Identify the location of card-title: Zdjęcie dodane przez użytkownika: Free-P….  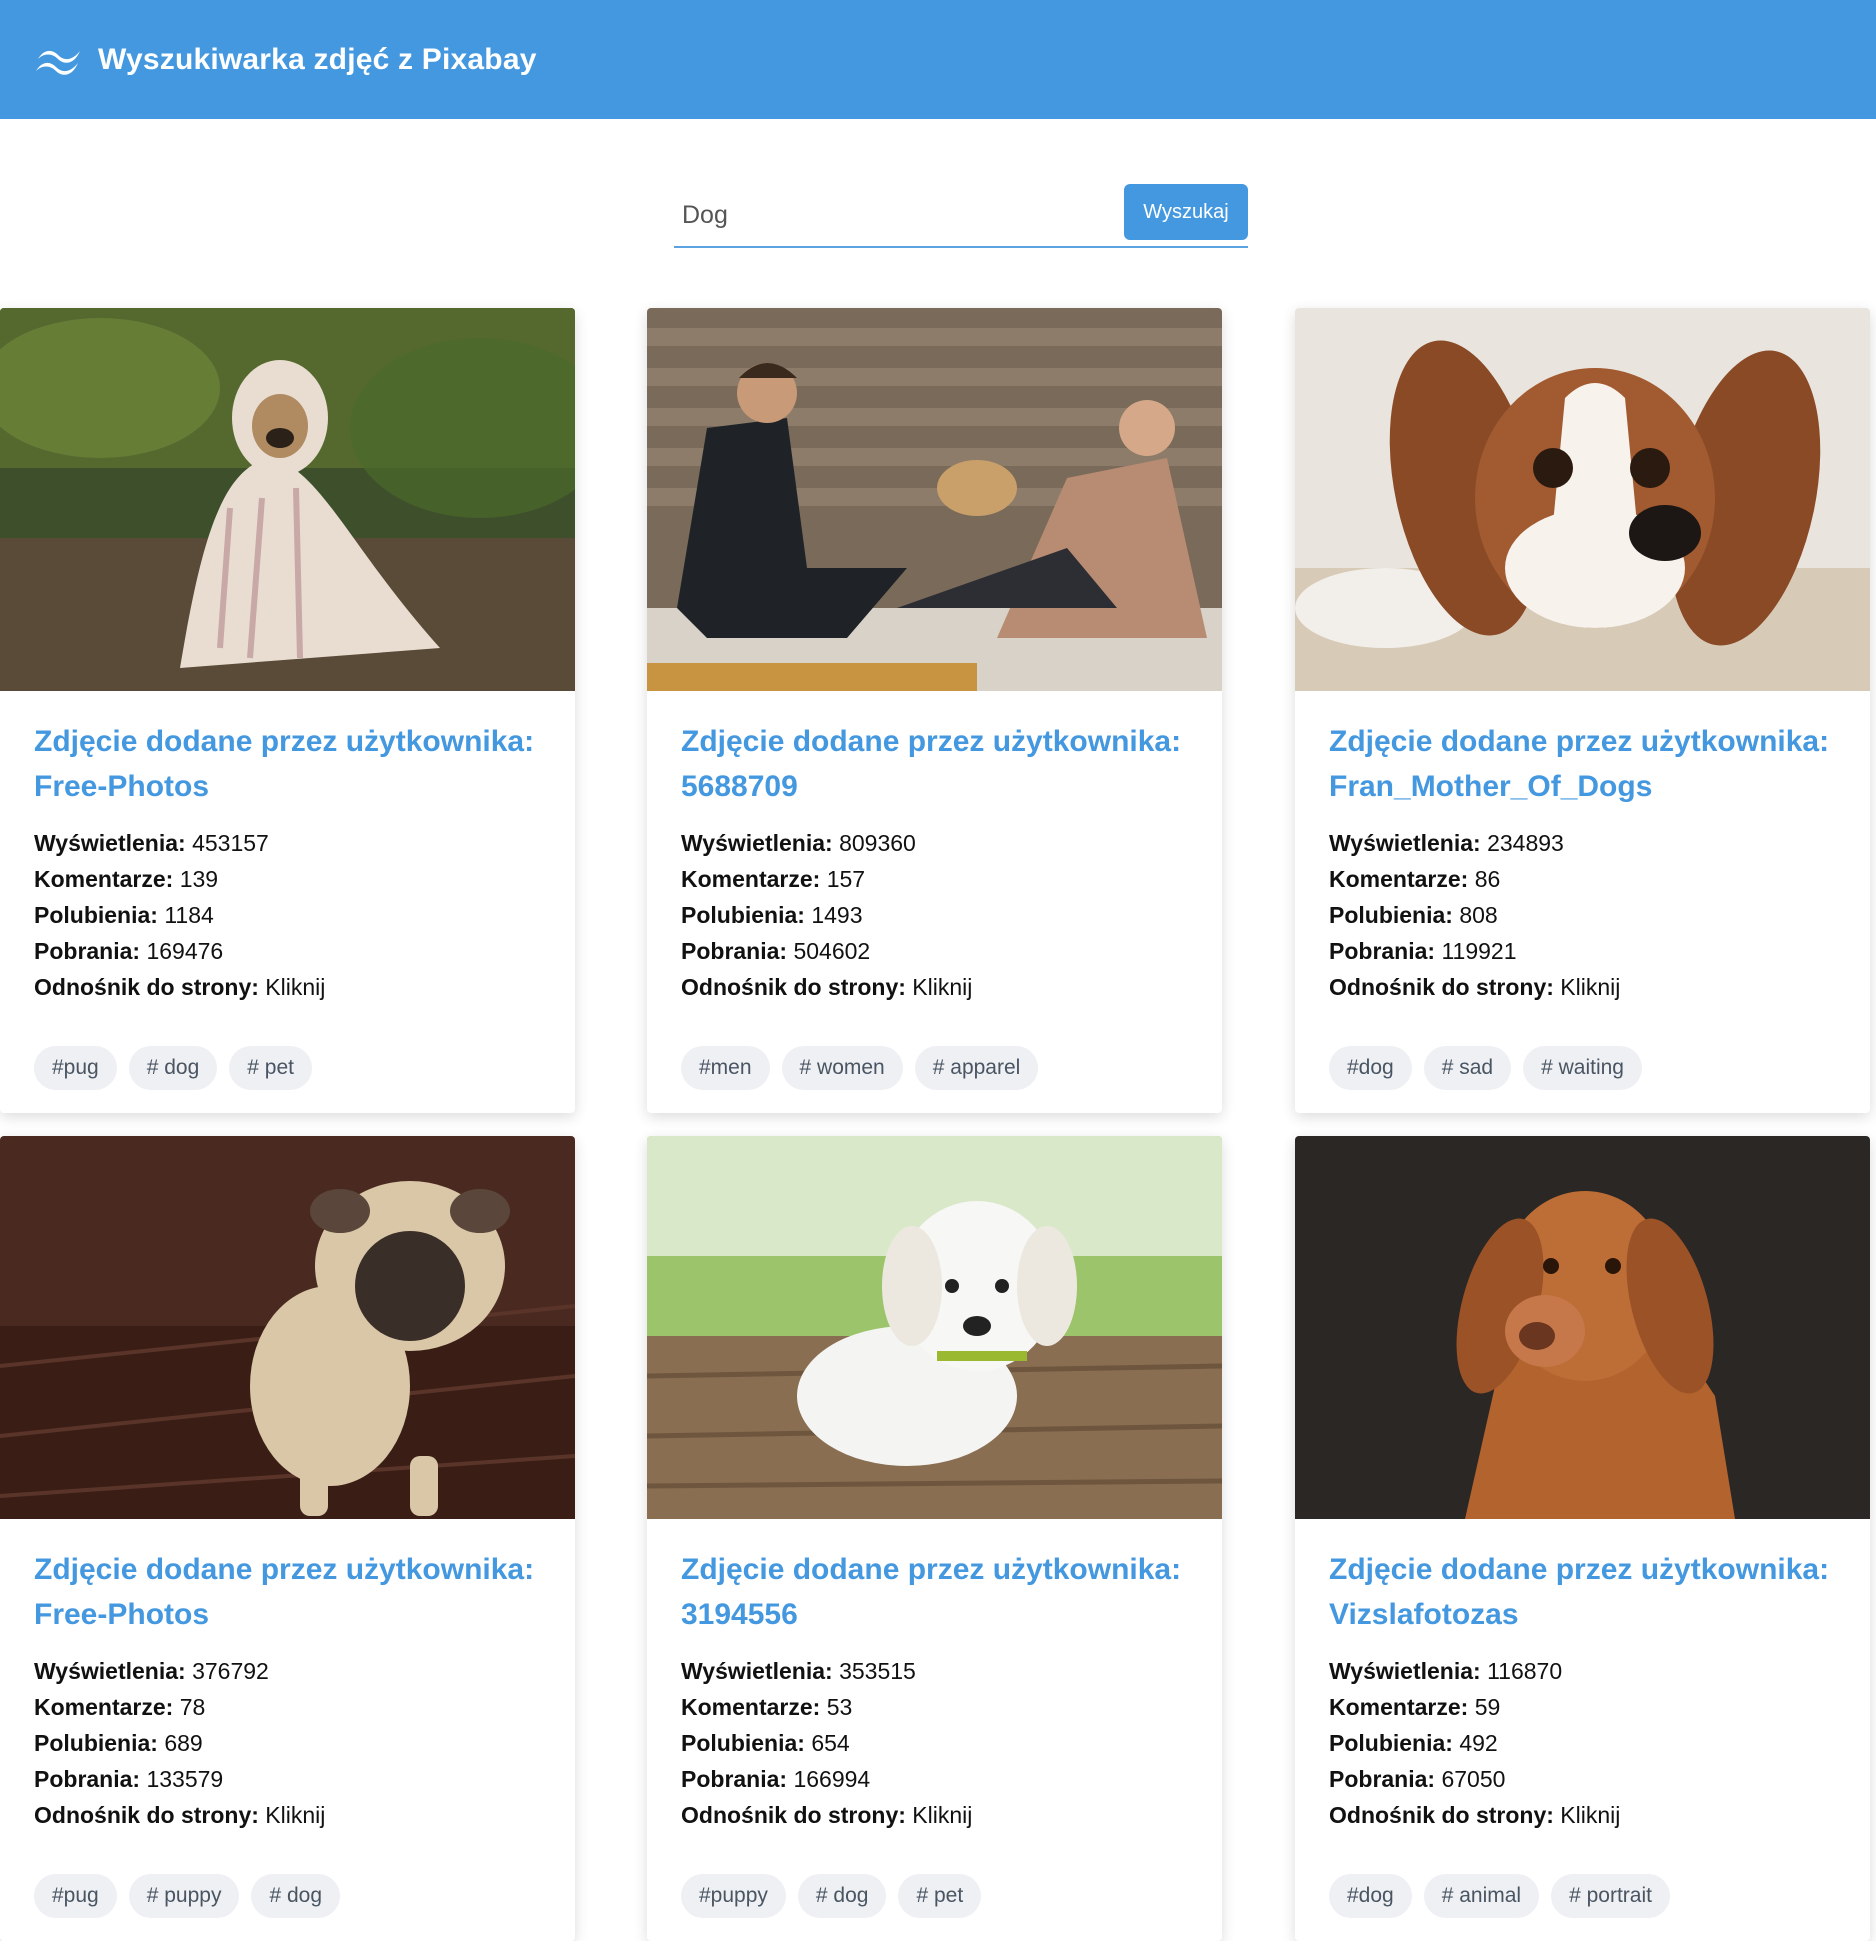
(287, 764).